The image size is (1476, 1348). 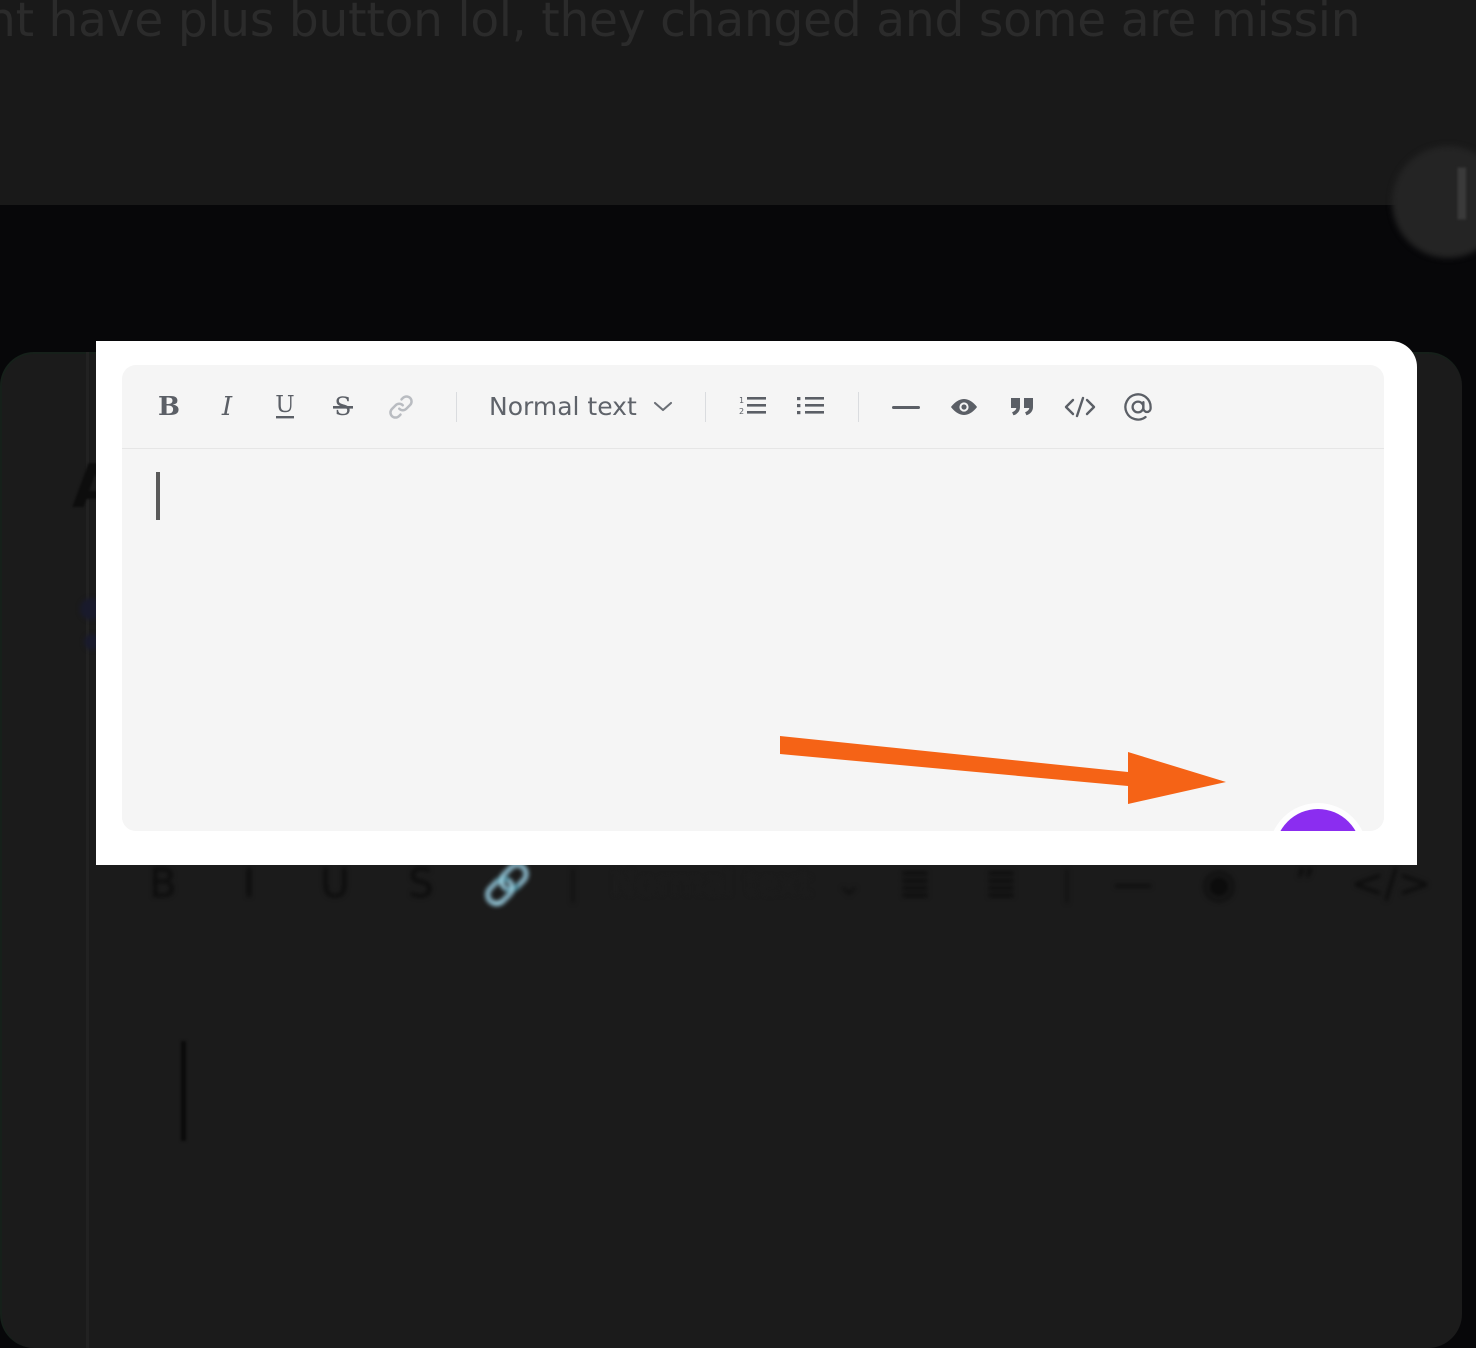 What do you see at coordinates (811, 407) in the screenshot?
I see `bullet-list-button` at bounding box center [811, 407].